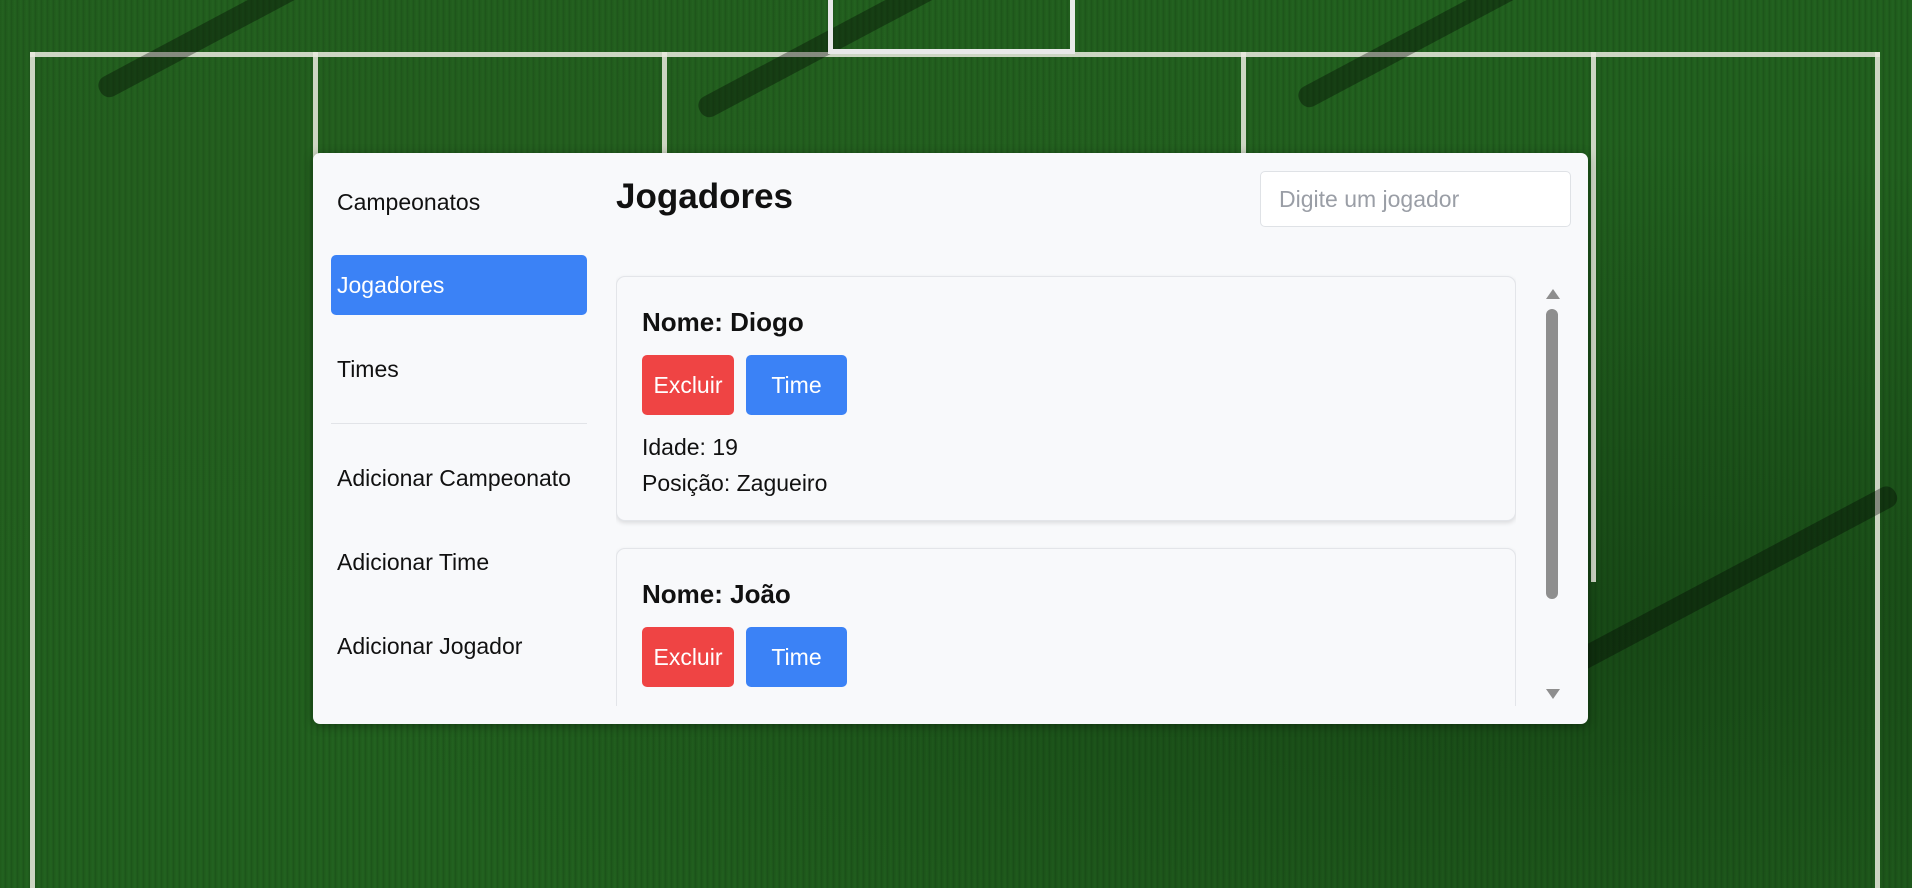 Image resolution: width=1912 pixels, height=888 pixels. Describe the element at coordinates (723, 322) in the screenshot. I see `player-name: Nome: Diogo` at that location.